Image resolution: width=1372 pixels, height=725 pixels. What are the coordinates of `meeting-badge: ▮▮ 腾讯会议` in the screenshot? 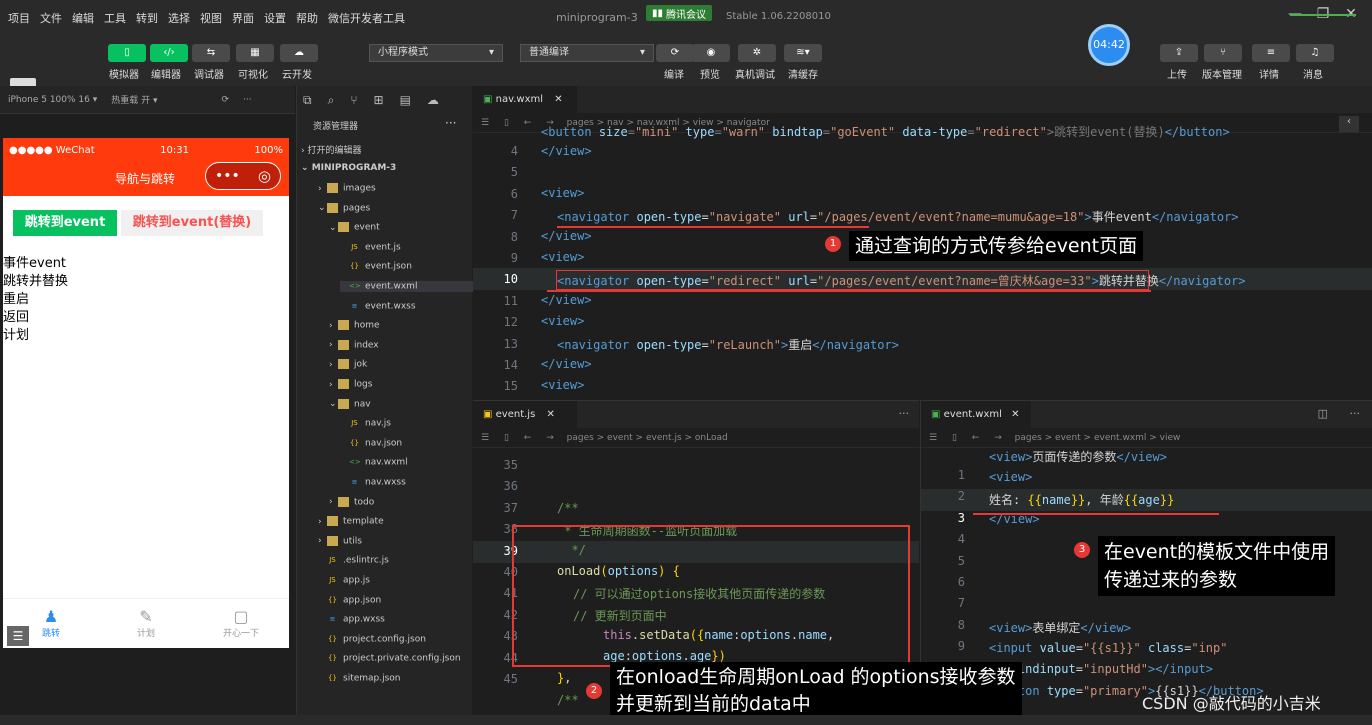 It's located at (679, 13).